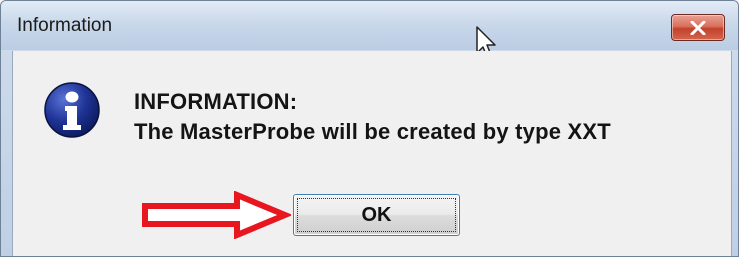  I want to click on info-icon, so click(72, 110).